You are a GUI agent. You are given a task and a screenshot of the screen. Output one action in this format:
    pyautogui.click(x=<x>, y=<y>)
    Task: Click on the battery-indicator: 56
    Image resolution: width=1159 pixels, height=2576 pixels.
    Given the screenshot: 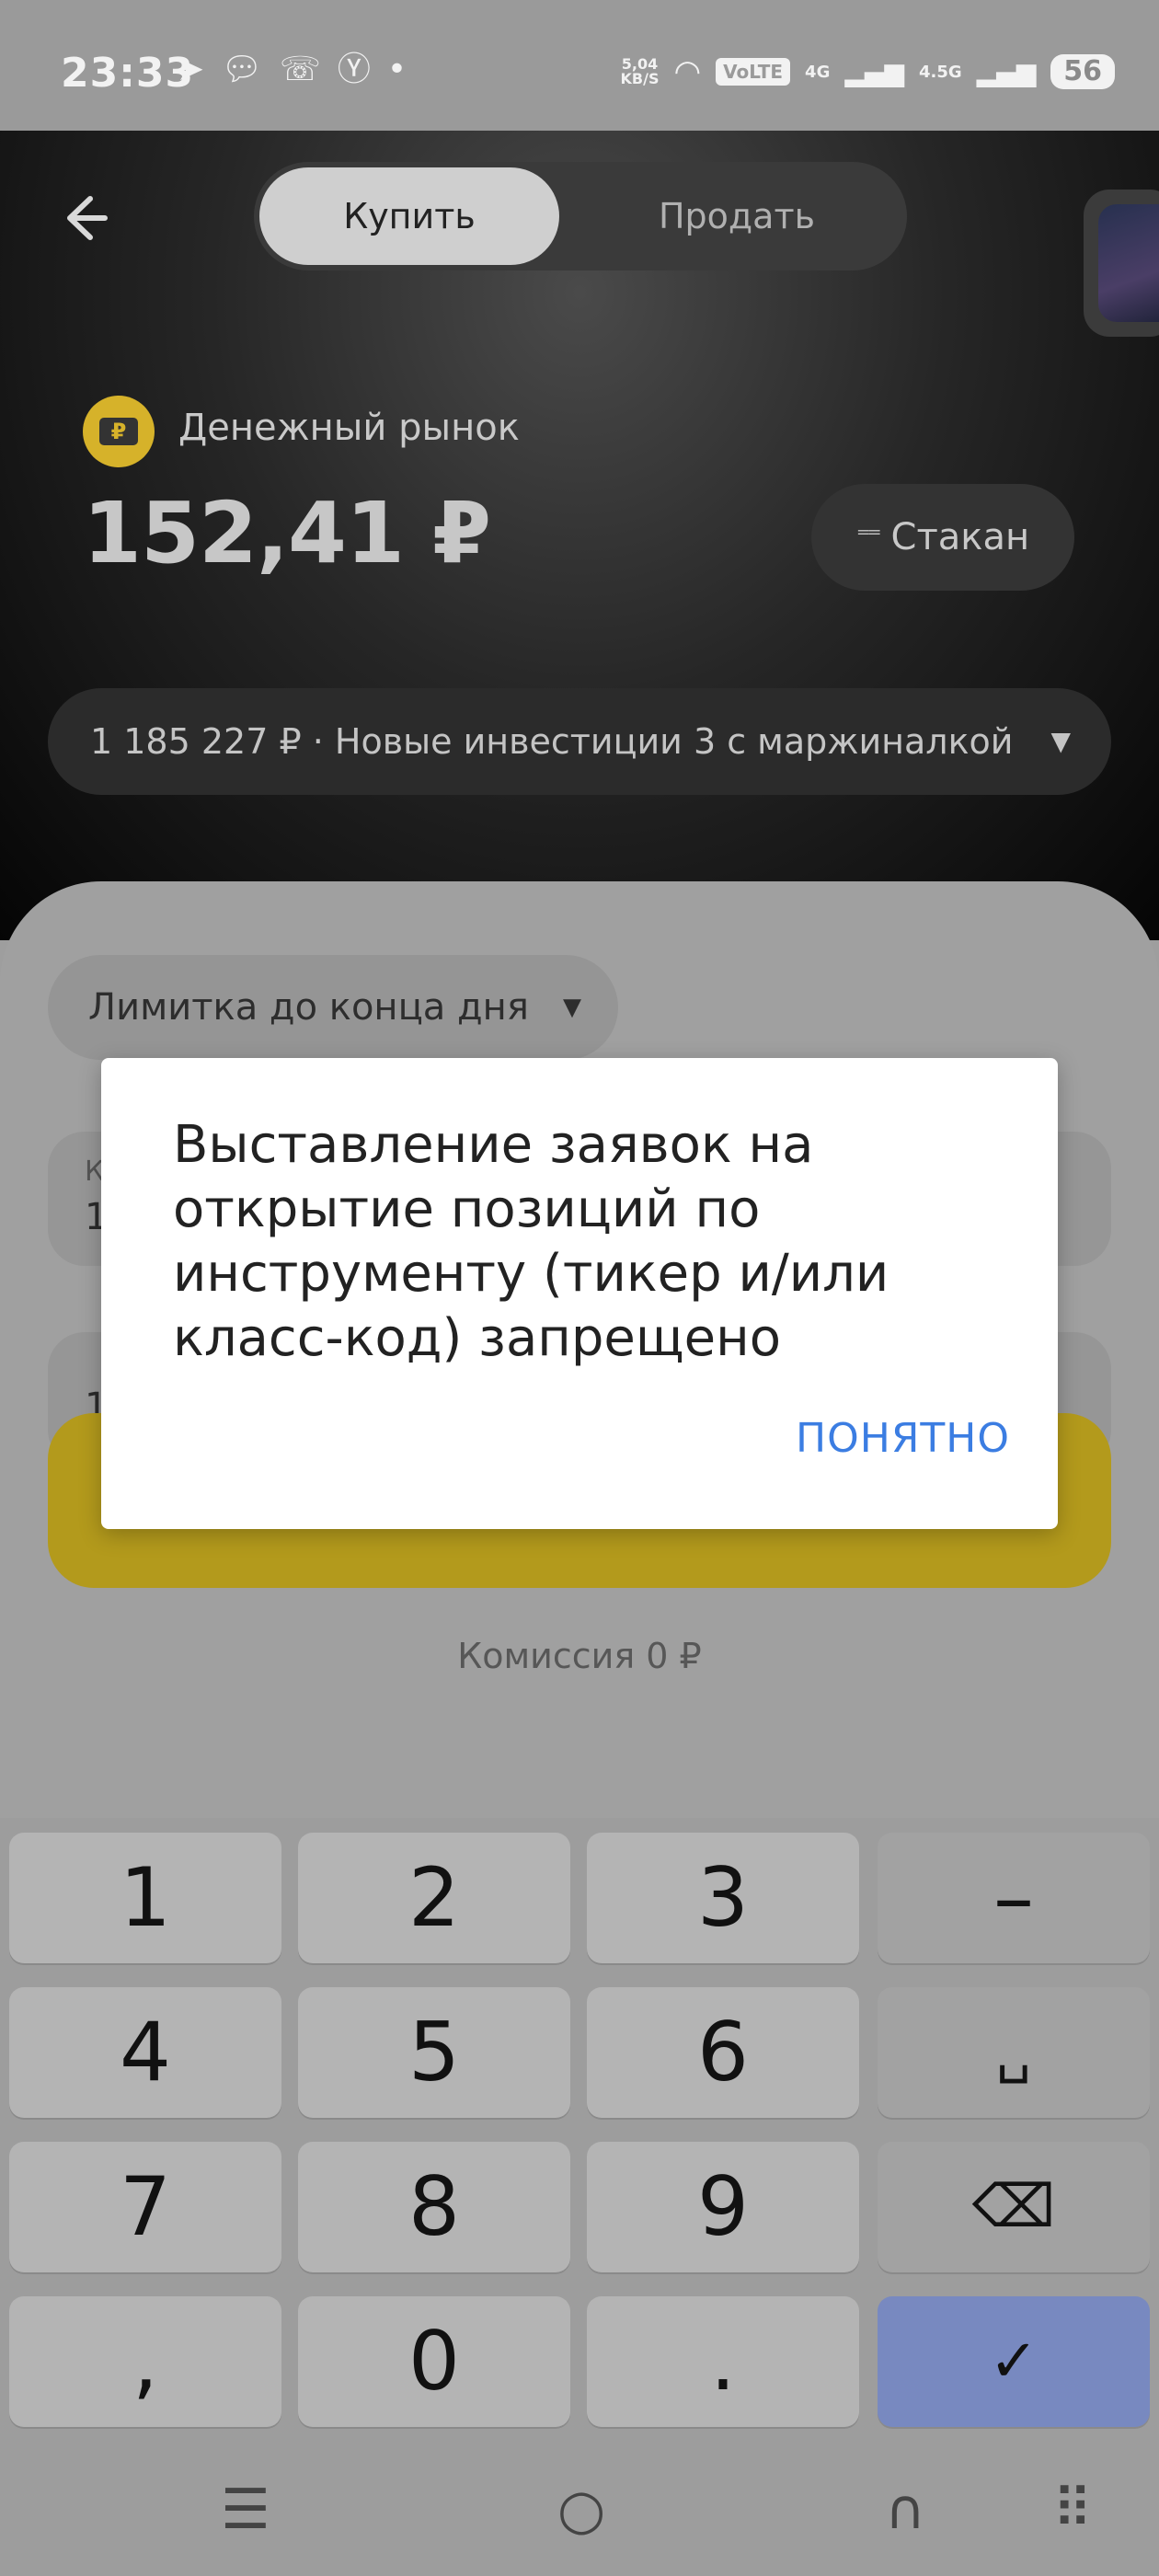 What is the action you would take?
    pyautogui.click(x=1082, y=71)
    